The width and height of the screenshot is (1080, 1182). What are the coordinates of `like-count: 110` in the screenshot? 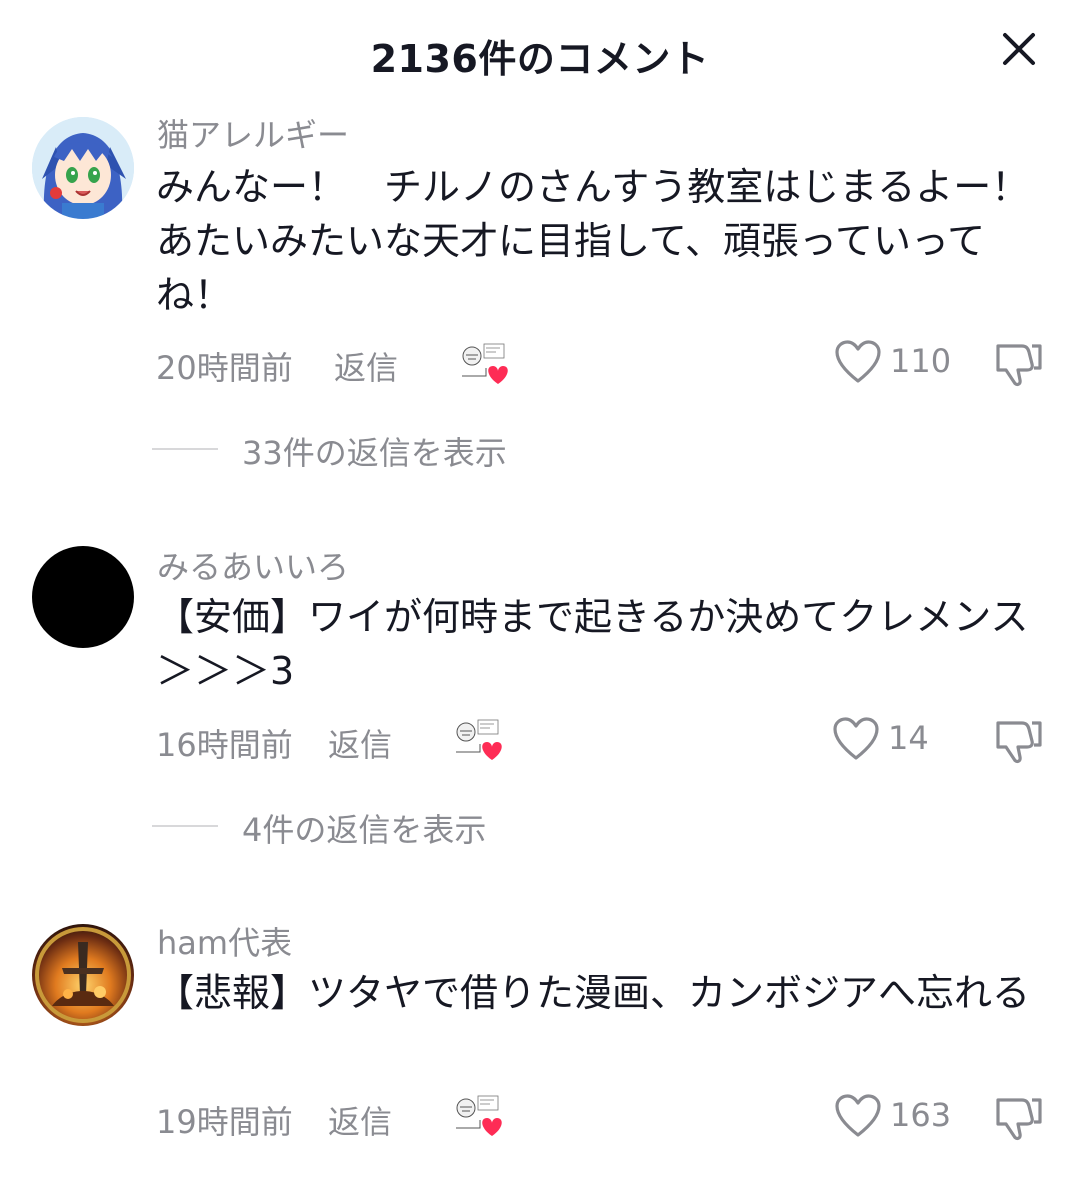 It's located at (921, 361).